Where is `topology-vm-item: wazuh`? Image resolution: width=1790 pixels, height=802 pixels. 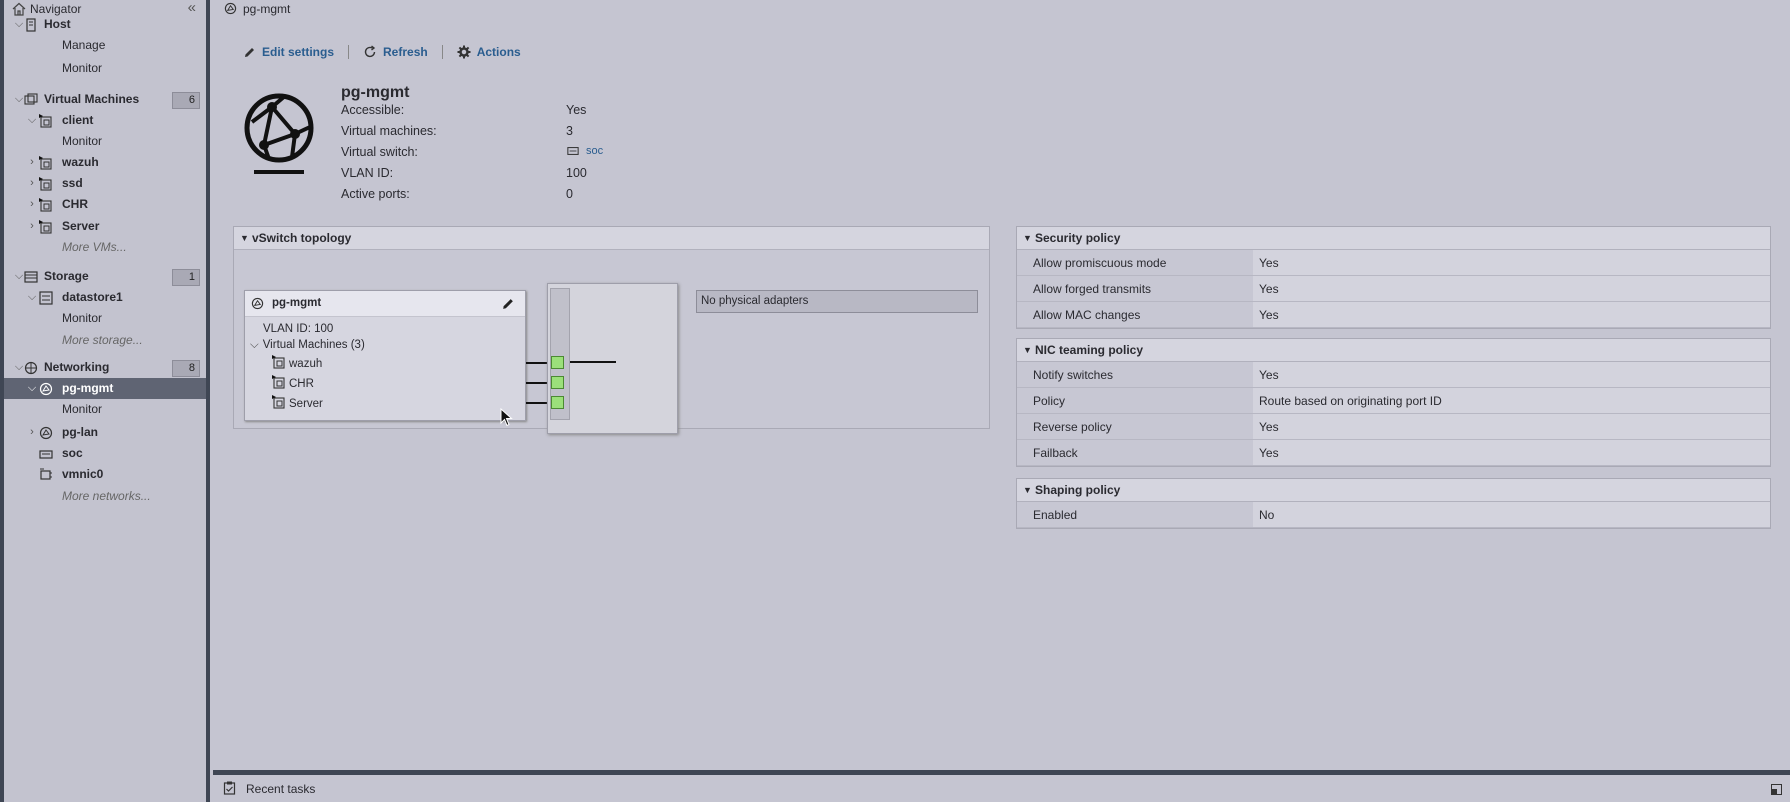
topology-vm-item: wazuh is located at coordinates (297, 362).